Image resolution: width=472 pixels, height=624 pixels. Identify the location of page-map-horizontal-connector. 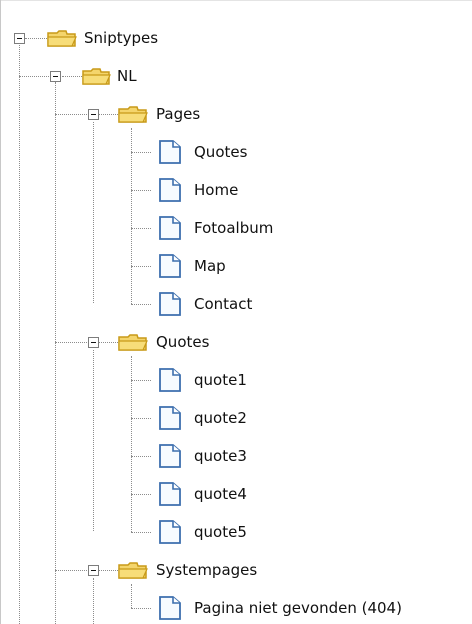
(141, 266).